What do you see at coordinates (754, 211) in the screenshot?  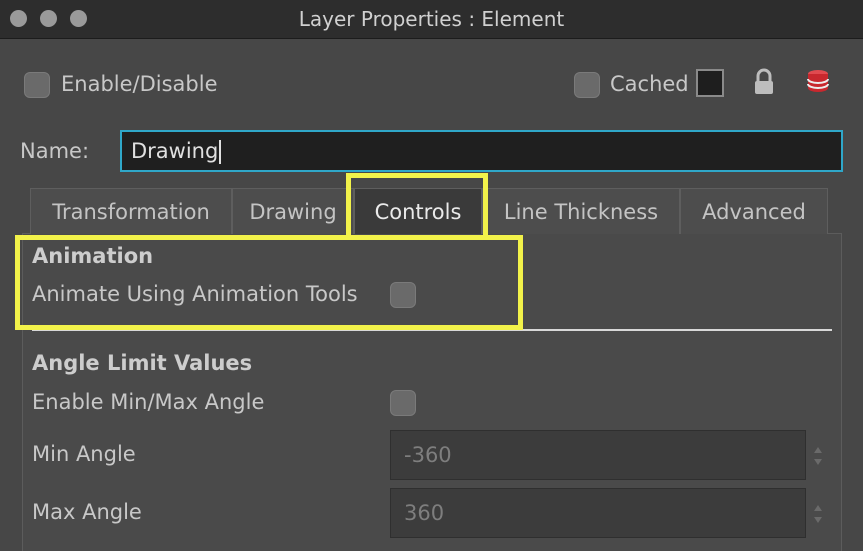 I see `tab-advanced: Advanced` at bounding box center [754, 211].